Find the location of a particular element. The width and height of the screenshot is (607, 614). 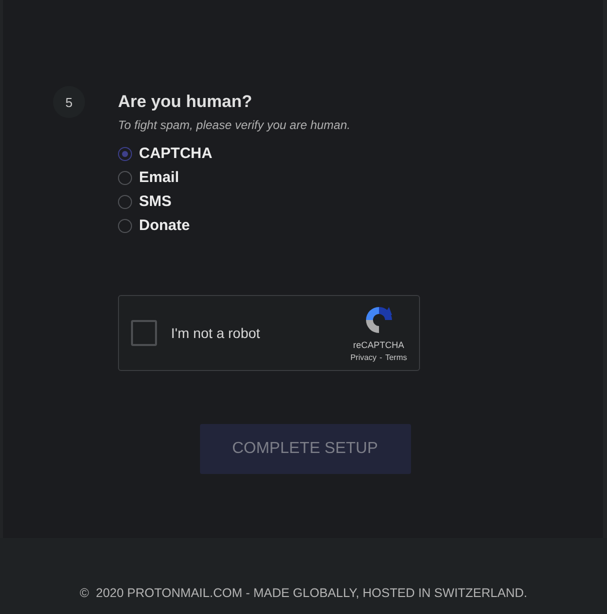

verification-option: Donate is located at coordinates (269, 225).